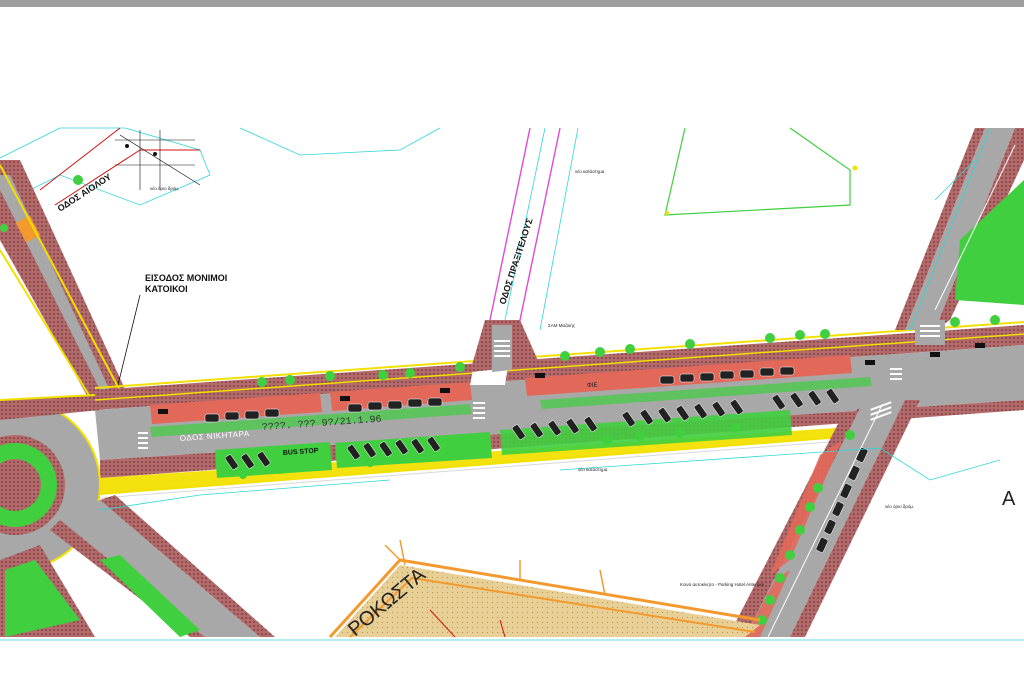  Describe the element at coordinates (1009, 499) in the screenshot. I see `letter-right: A` at that location.